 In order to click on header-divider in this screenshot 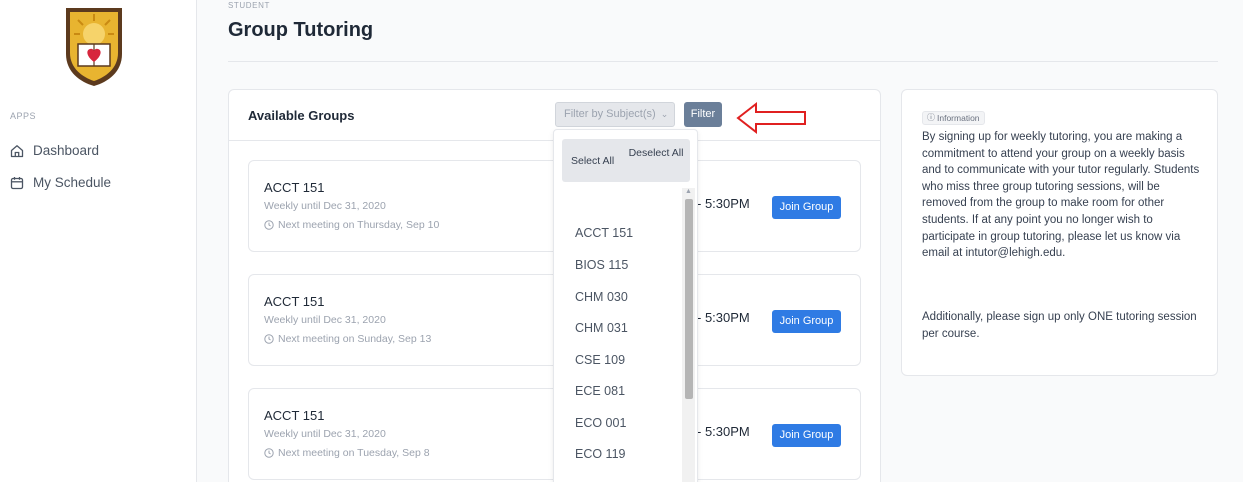, I will do `click(723, 61)`.